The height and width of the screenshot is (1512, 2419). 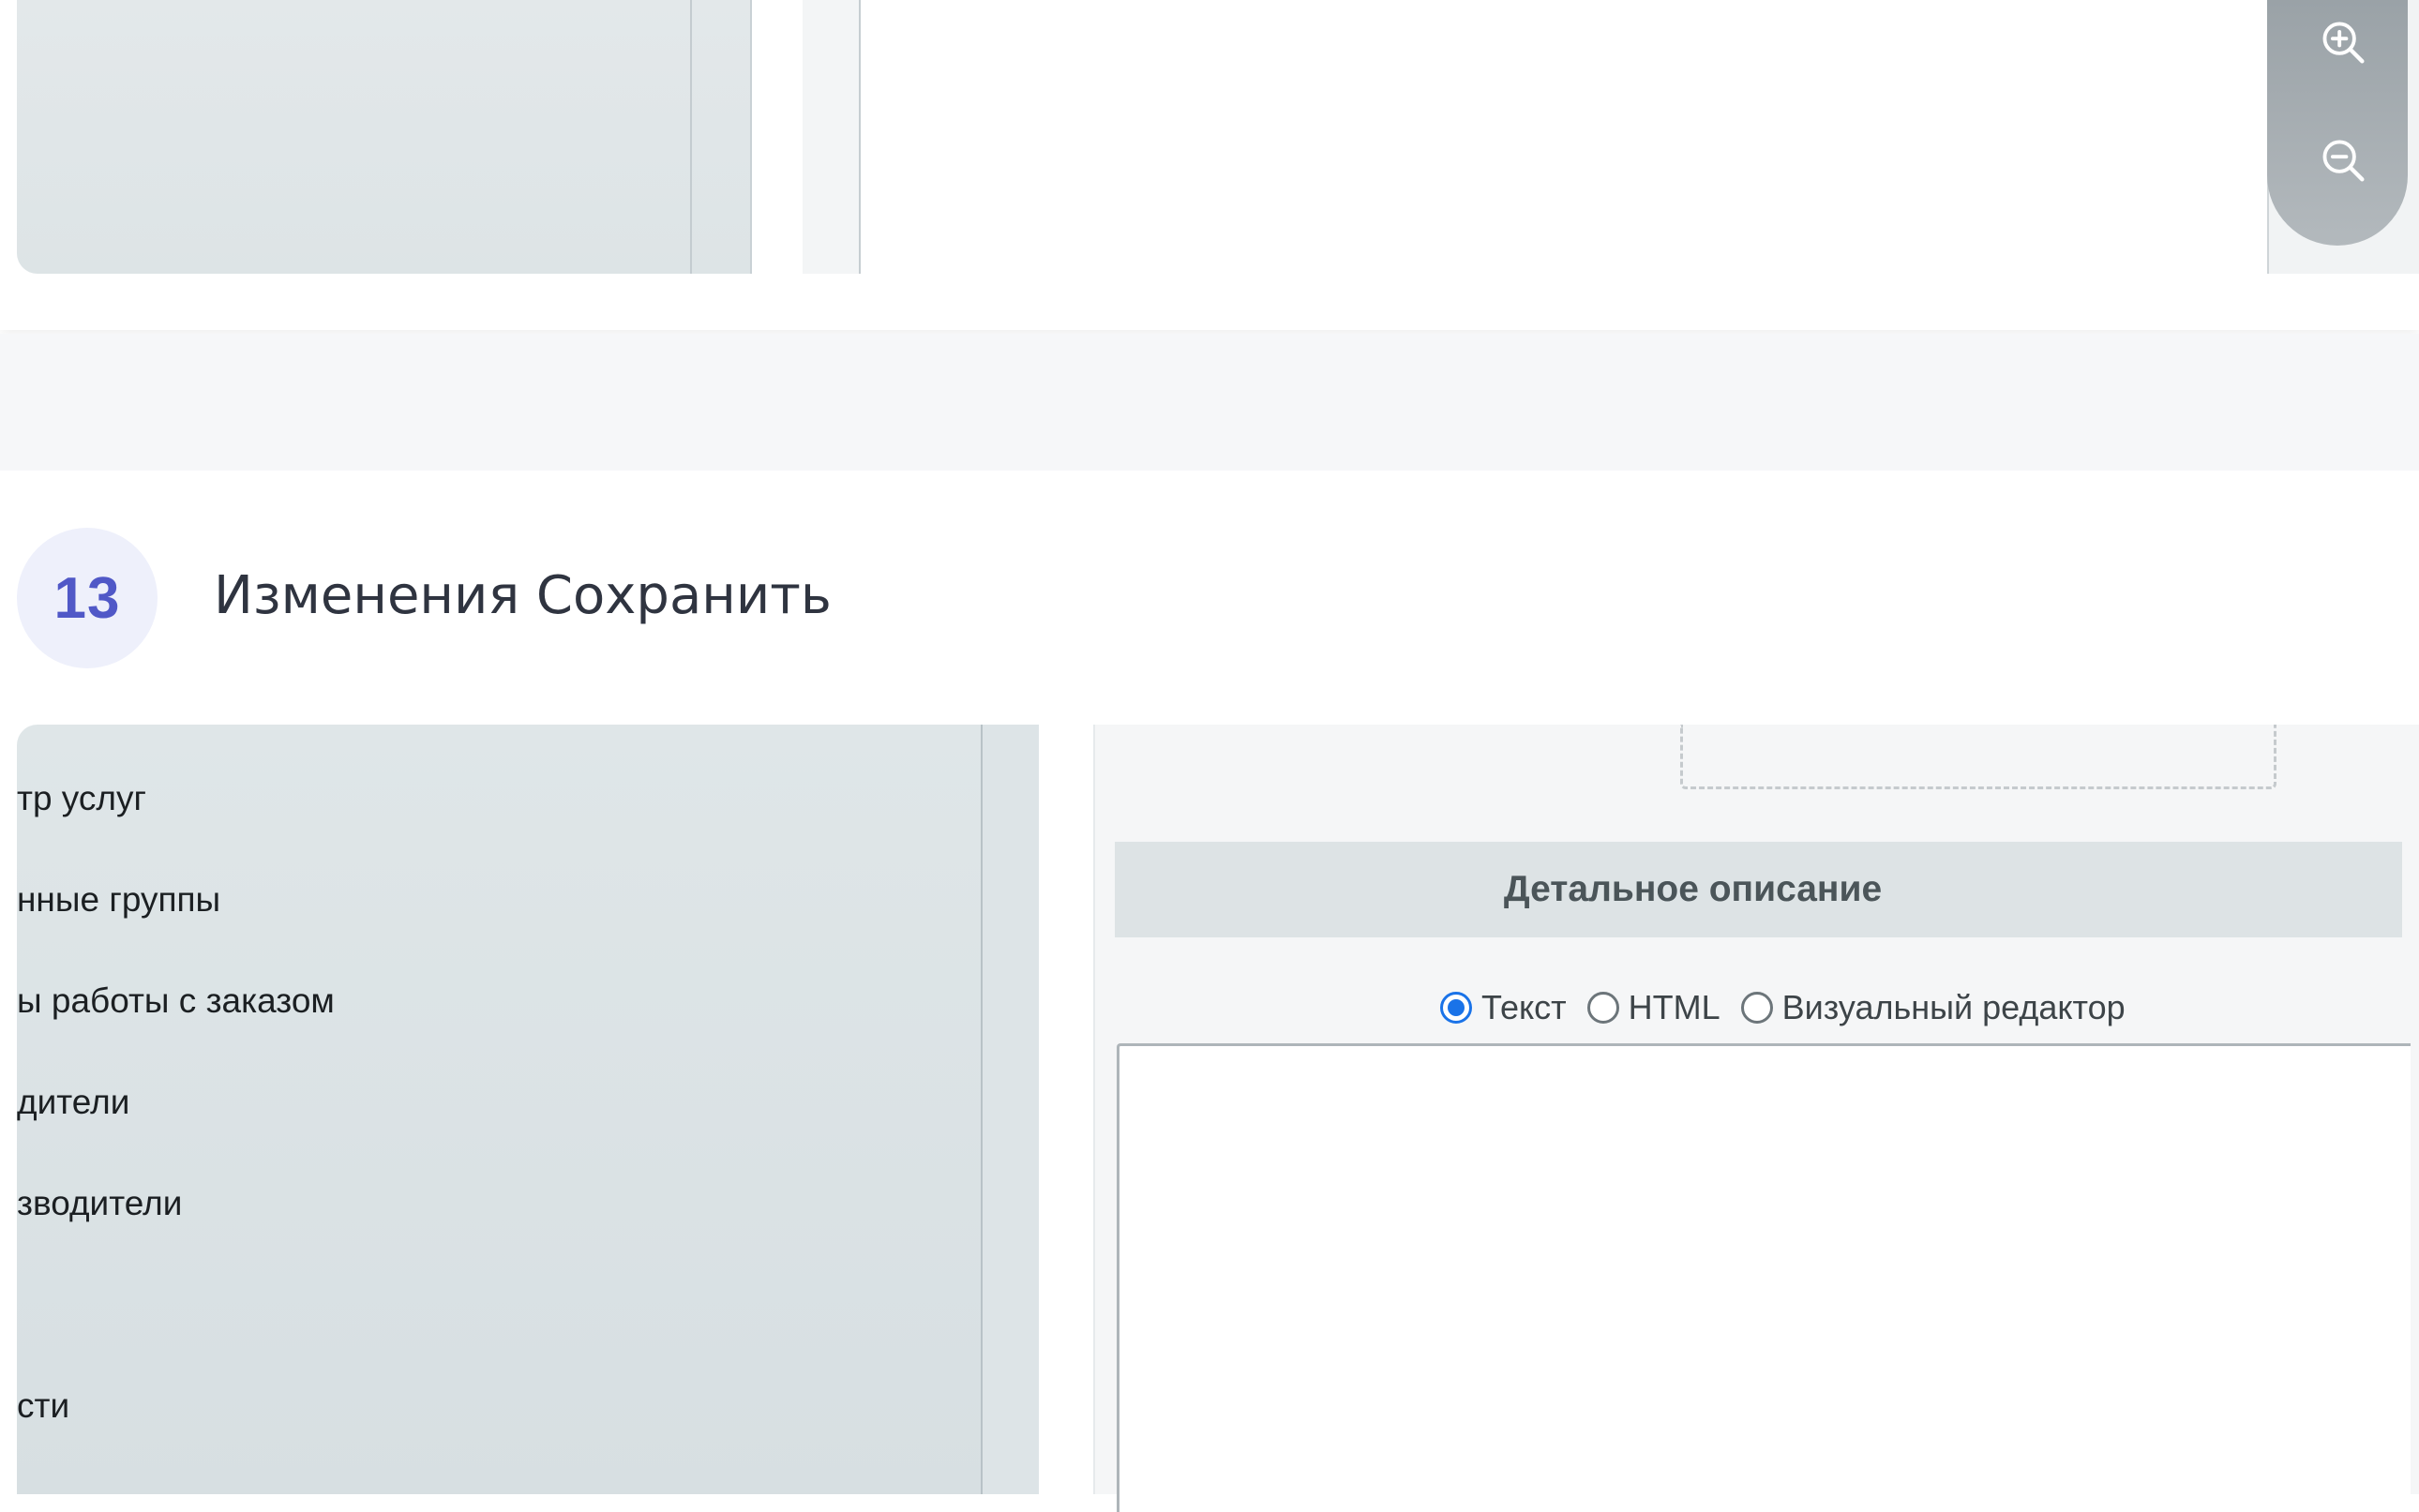 I want to click on step-title: Изменения Сохранить, so click(x=523, y=595).